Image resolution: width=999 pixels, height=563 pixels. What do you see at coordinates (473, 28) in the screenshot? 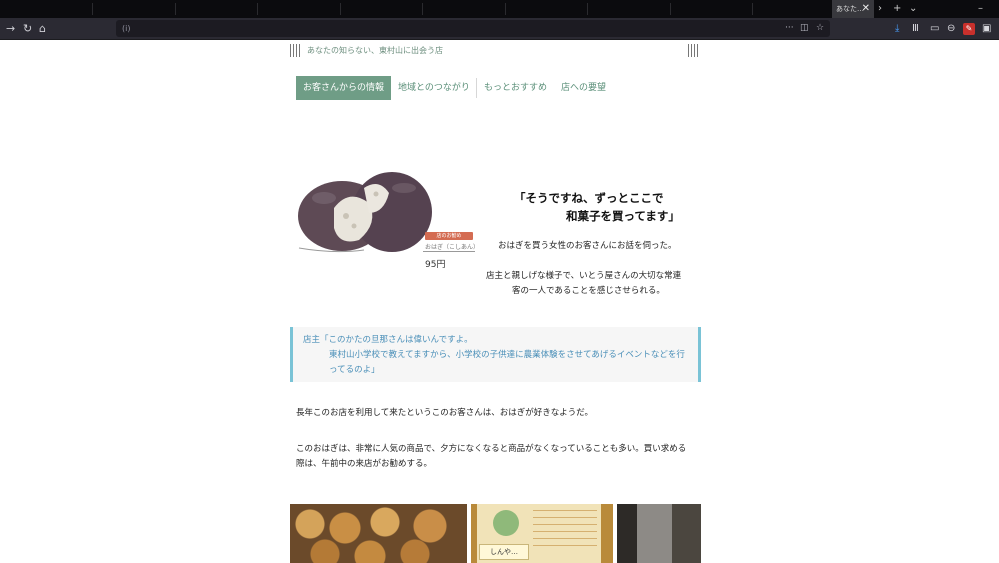
I see `url-bar: (i) ··· ◫ ☆` at bounding box center [473, 28].